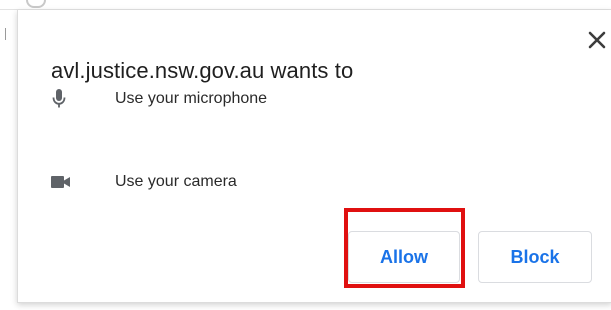  I want to click on permission-label-microphone: Use your microphone, so click(191, 98).